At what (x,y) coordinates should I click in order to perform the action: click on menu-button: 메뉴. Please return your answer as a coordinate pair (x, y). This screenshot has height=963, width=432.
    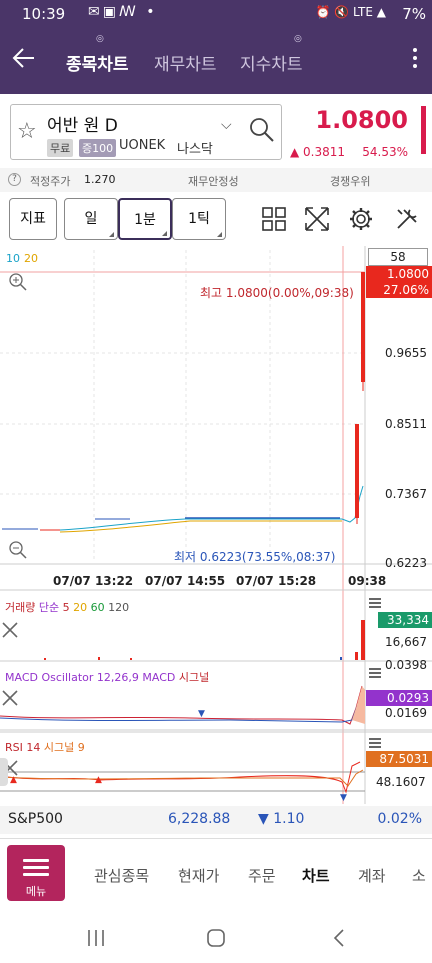
    Looking at the image, I should click on (36, 873).